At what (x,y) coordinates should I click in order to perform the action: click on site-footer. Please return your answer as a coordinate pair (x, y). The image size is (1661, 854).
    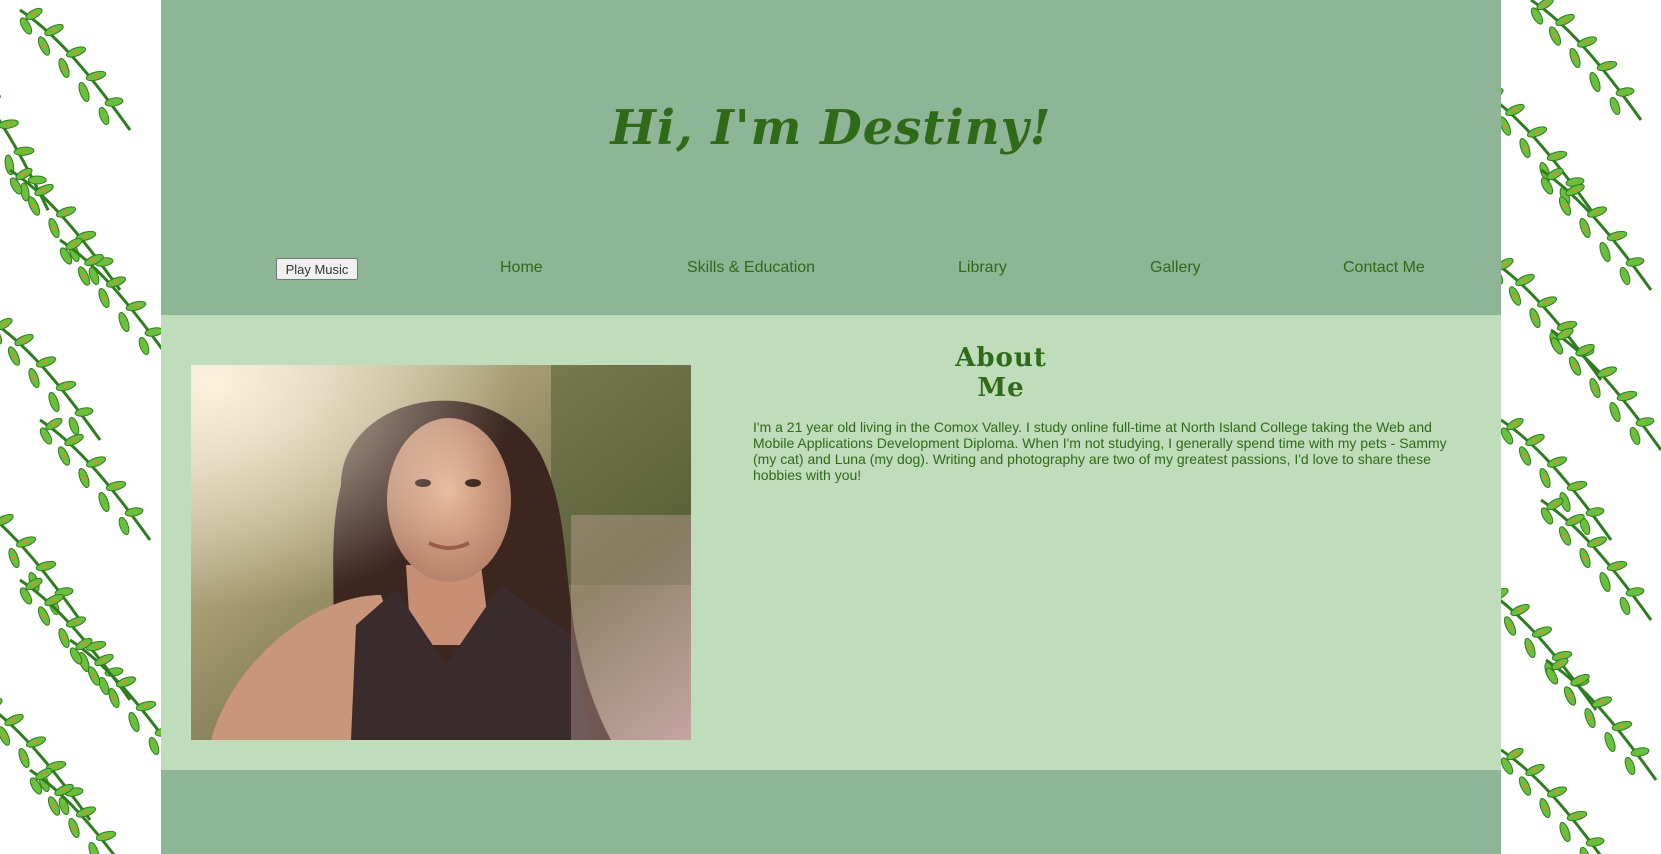
    Looking at the image, I should click on (831, 812).